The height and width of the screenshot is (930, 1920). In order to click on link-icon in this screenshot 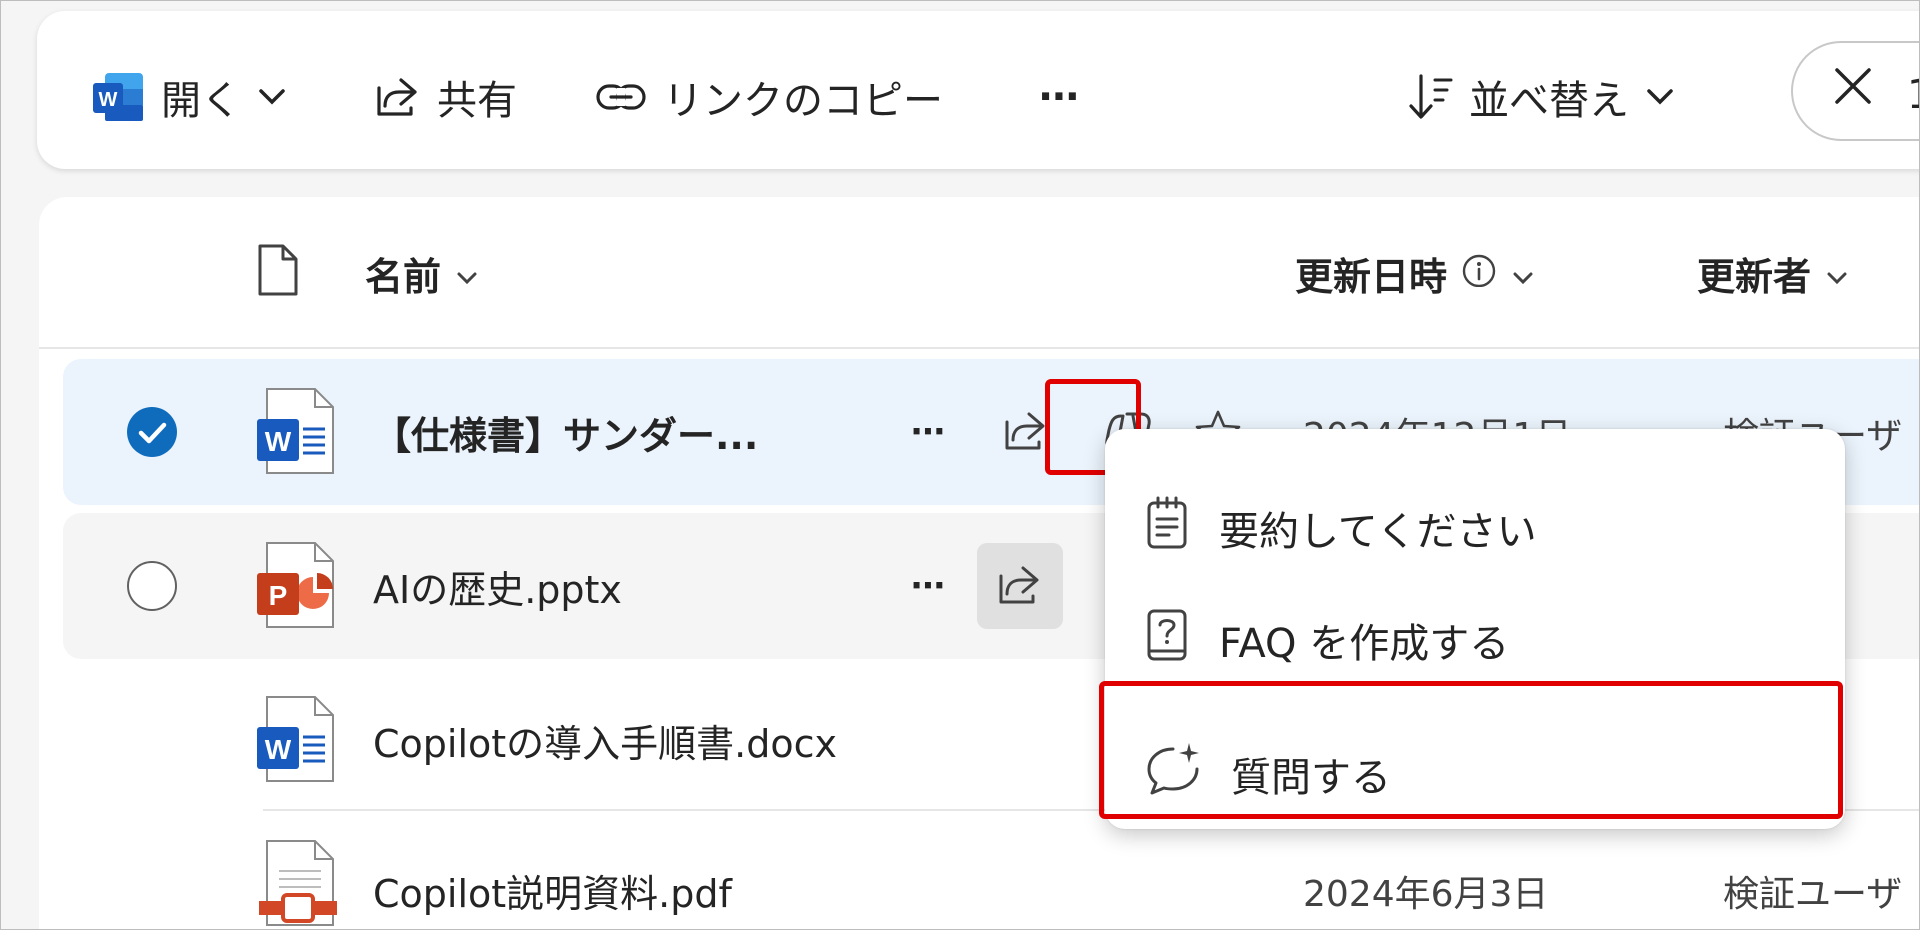, I will do `click(621, 97)`.